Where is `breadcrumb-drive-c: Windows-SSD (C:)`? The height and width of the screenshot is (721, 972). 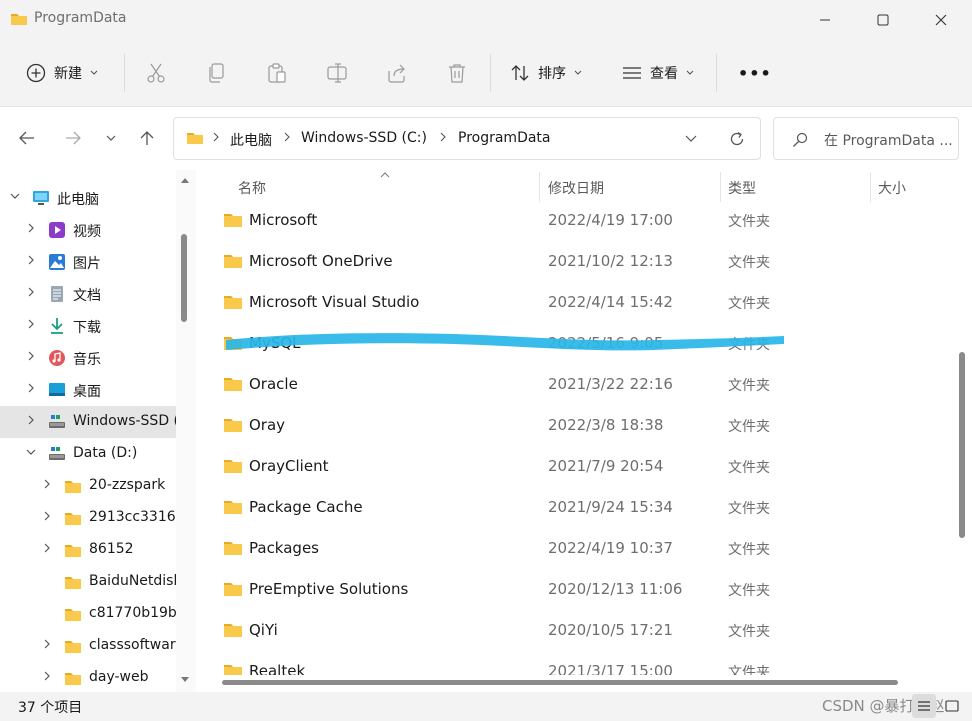 breadcrumb-drive-c: Windows-SSD (C:) is located at coordinates (364, 138).